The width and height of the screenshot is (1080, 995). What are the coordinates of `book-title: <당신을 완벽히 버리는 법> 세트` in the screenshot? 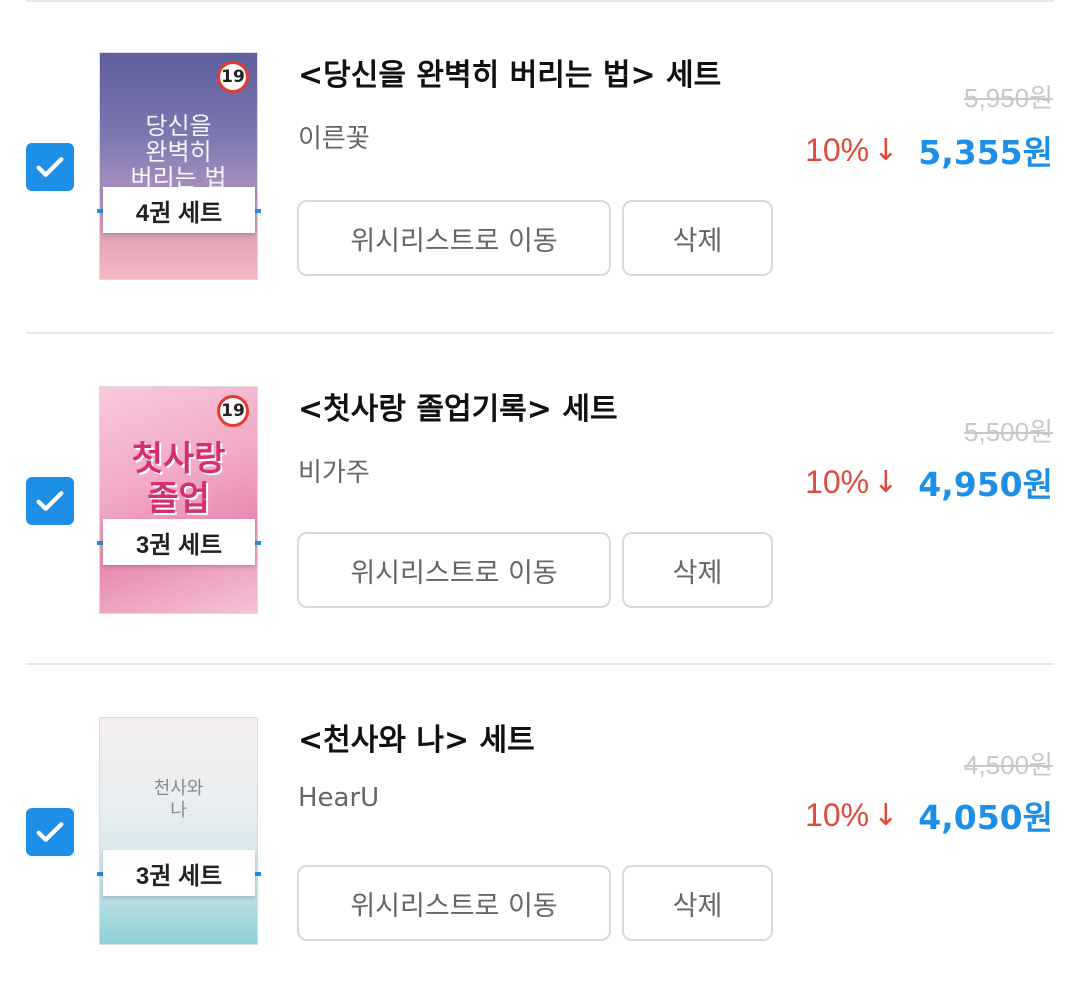 It's located at (509, 72).